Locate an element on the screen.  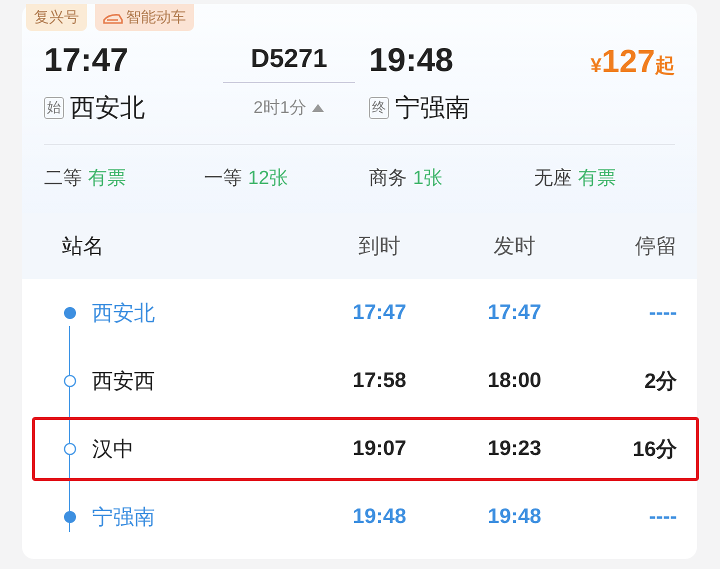
departure-cell-text: 19:23 is located at coordinates (514, 449).